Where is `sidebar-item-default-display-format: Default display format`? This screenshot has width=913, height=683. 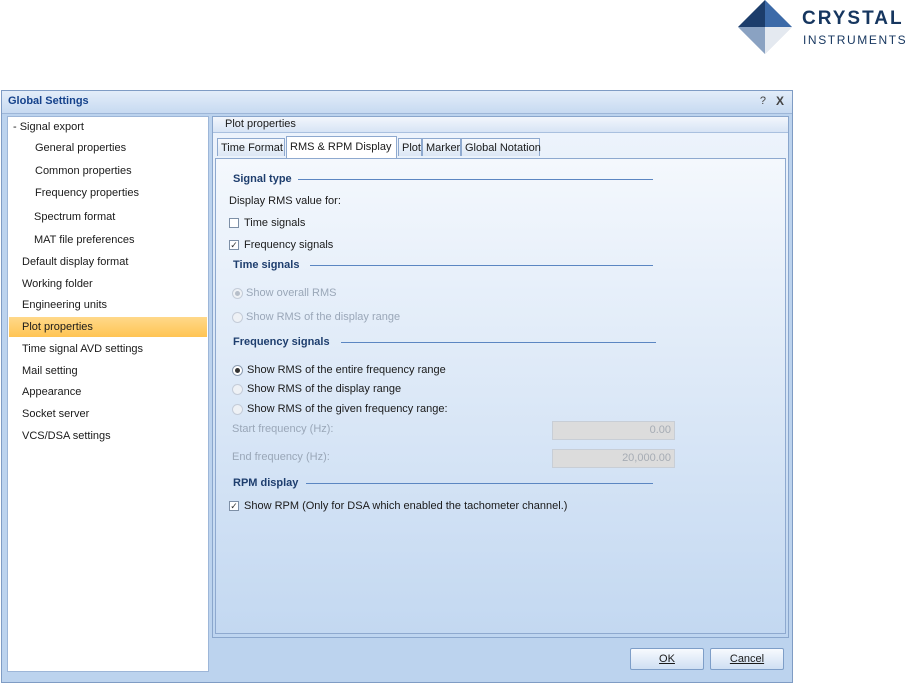
sidebar-item-default-display-format: Default display format is located at coordinates (121, 262).